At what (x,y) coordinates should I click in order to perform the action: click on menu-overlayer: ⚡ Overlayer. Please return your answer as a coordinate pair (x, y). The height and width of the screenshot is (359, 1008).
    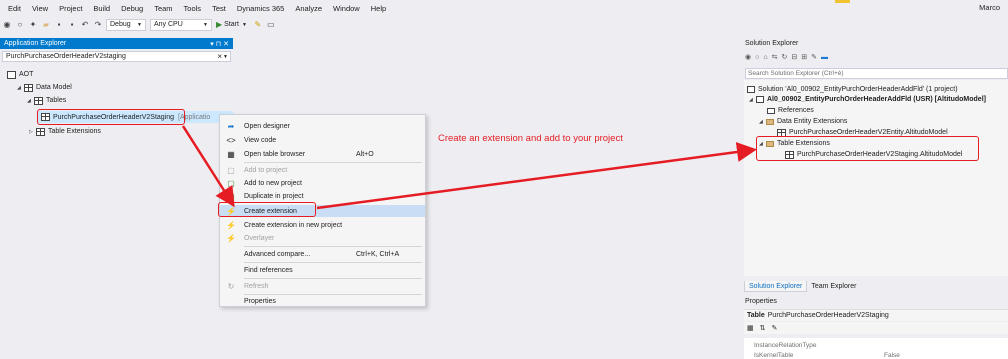
    Looking at the image, I should click on (322, 238).